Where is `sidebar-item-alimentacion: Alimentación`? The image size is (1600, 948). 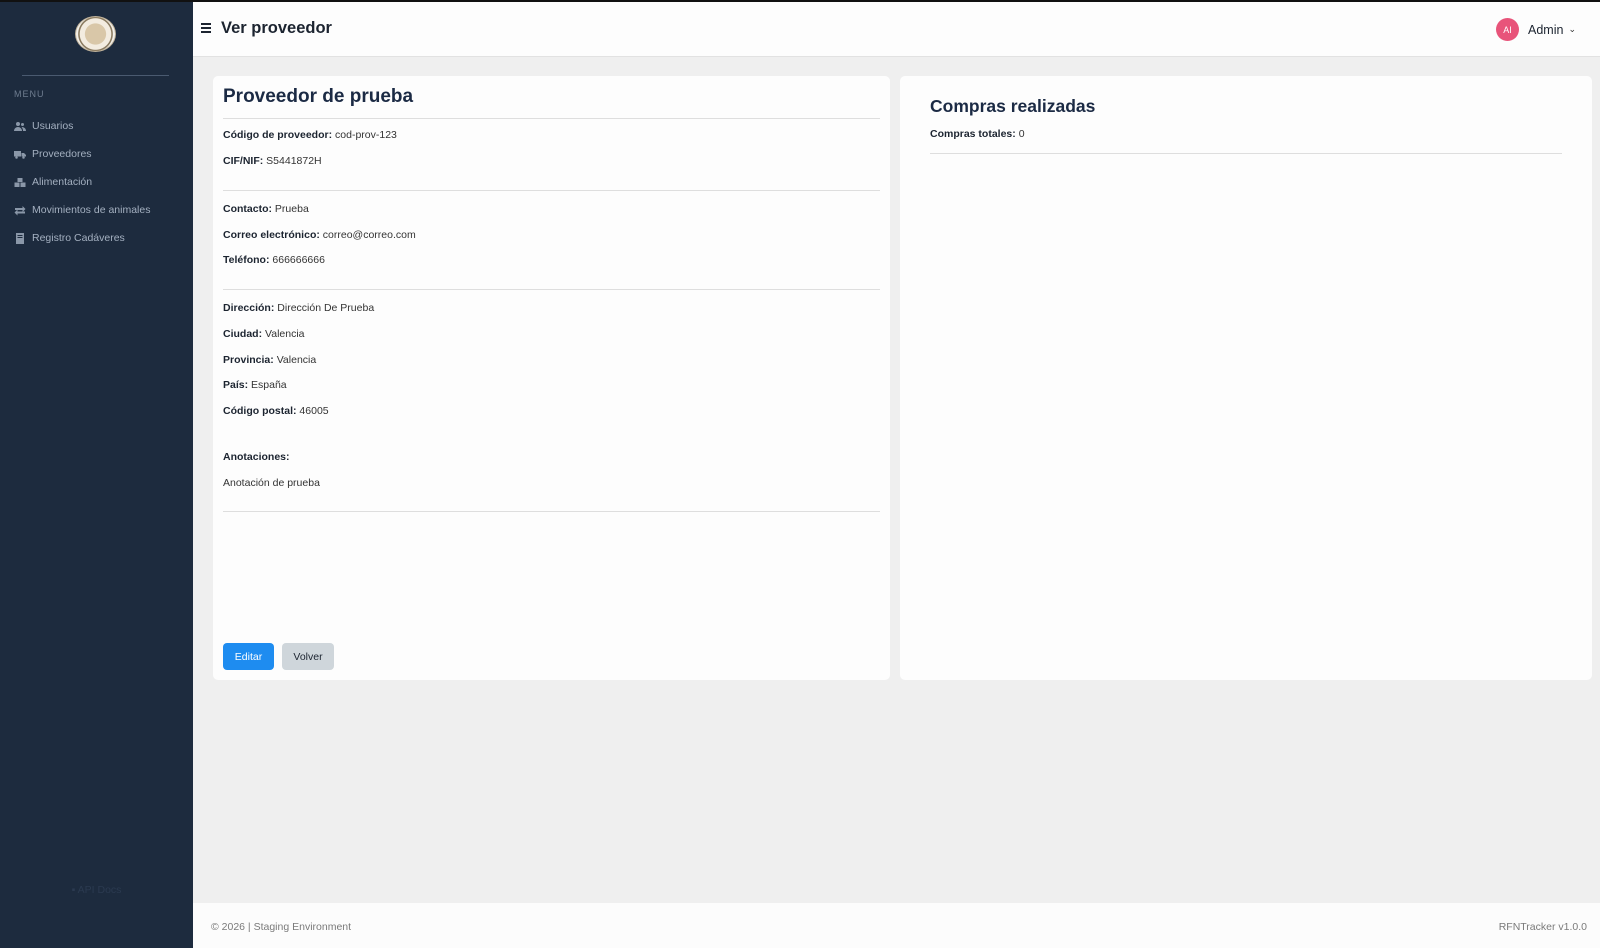
sidebar-item-alimentacion: Alimentación is located at coordinates (96, 182).